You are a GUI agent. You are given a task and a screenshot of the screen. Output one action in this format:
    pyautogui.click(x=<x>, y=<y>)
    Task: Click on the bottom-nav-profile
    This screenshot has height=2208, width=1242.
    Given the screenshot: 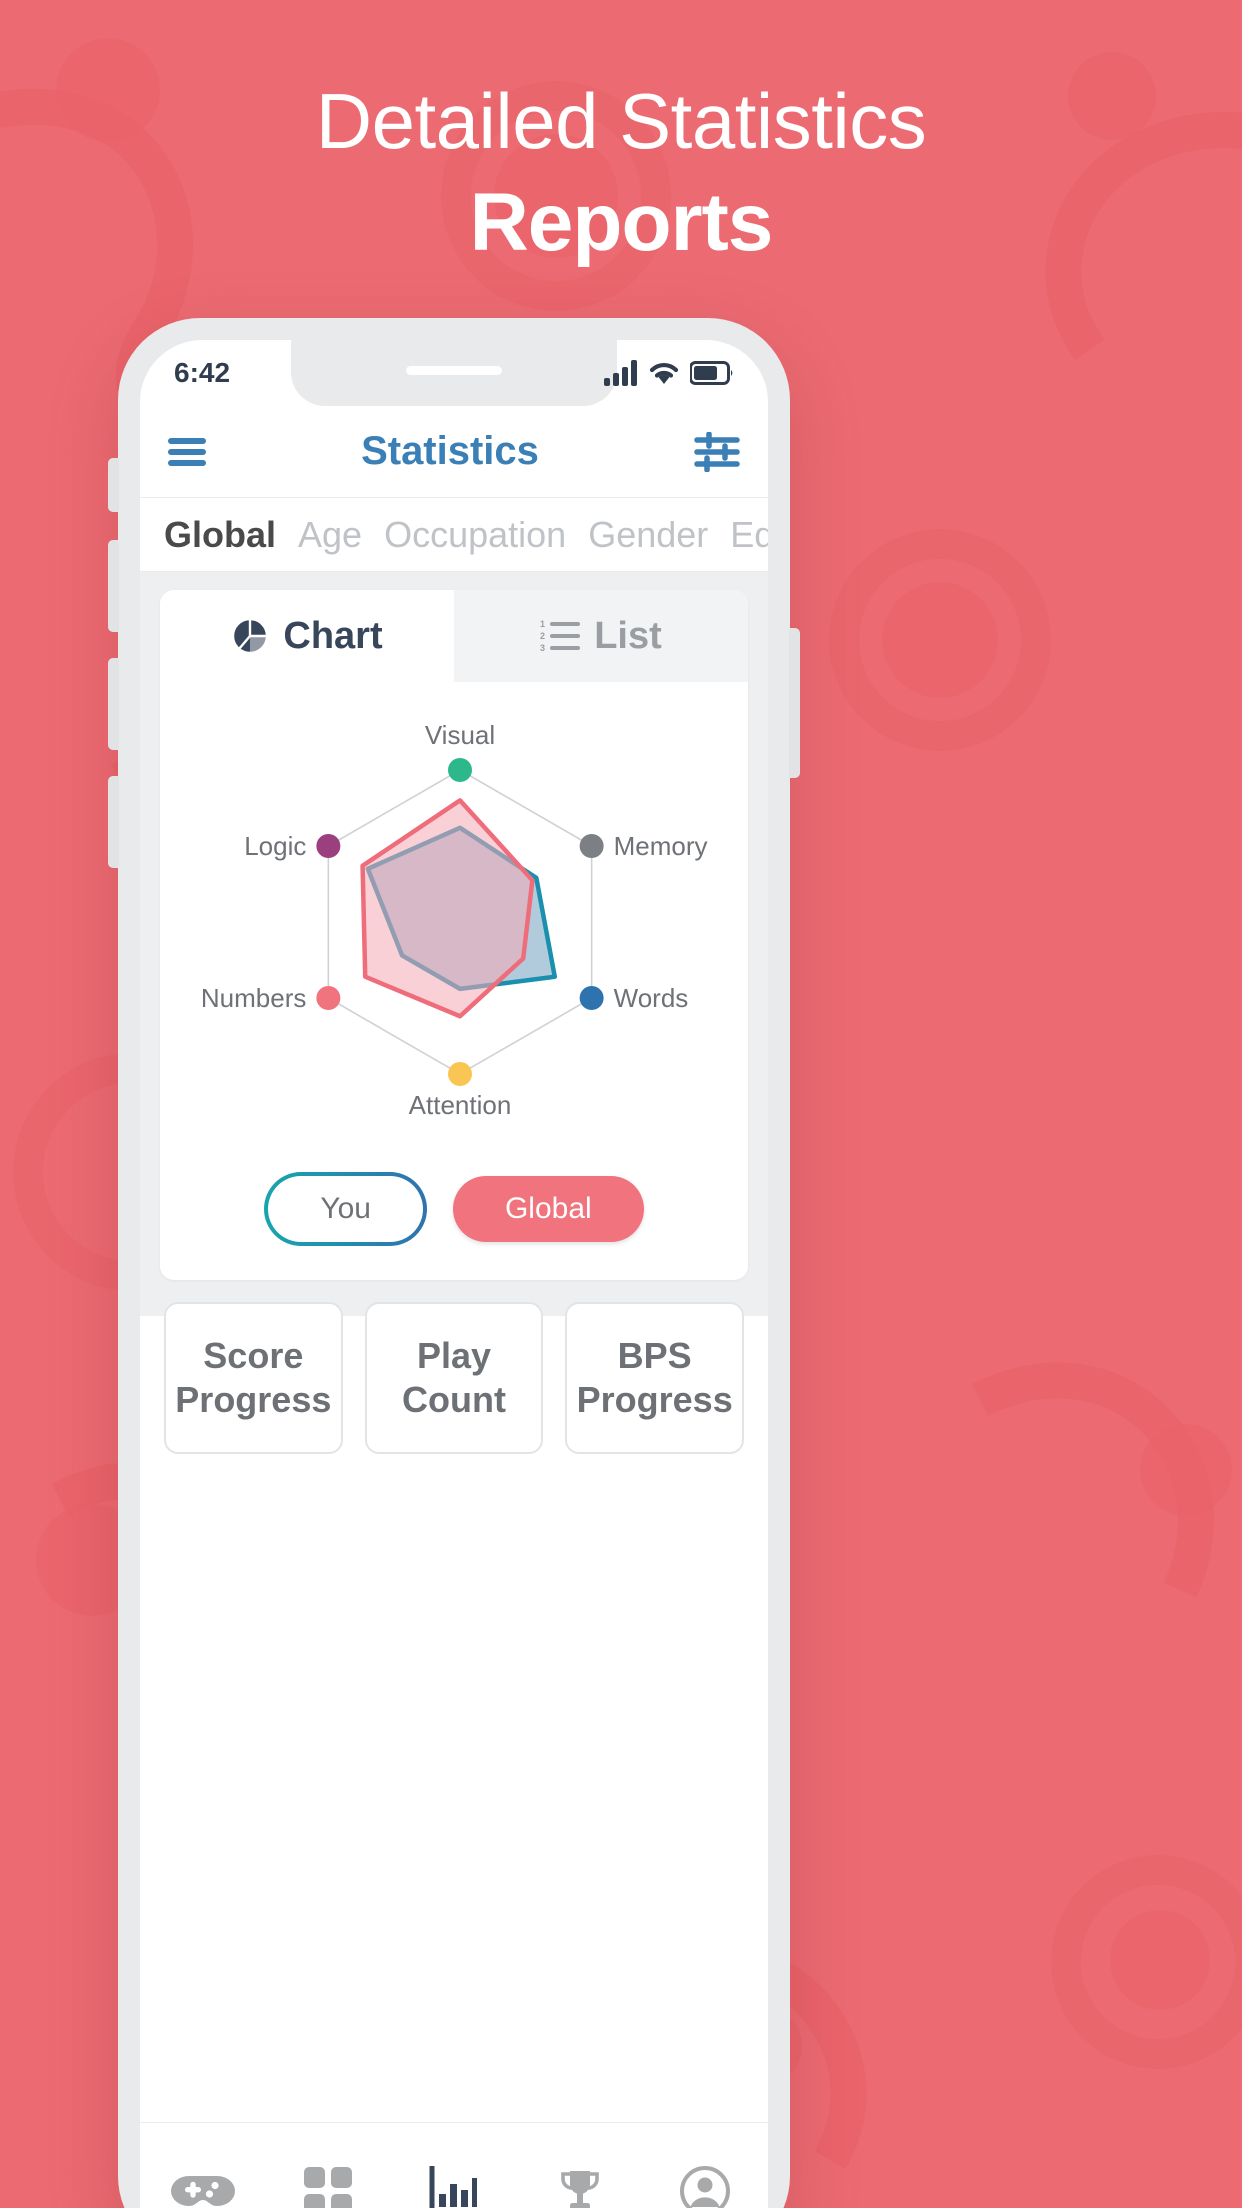 What is the action you would take?
    pyautogui.click(x=705, y=2174)
    